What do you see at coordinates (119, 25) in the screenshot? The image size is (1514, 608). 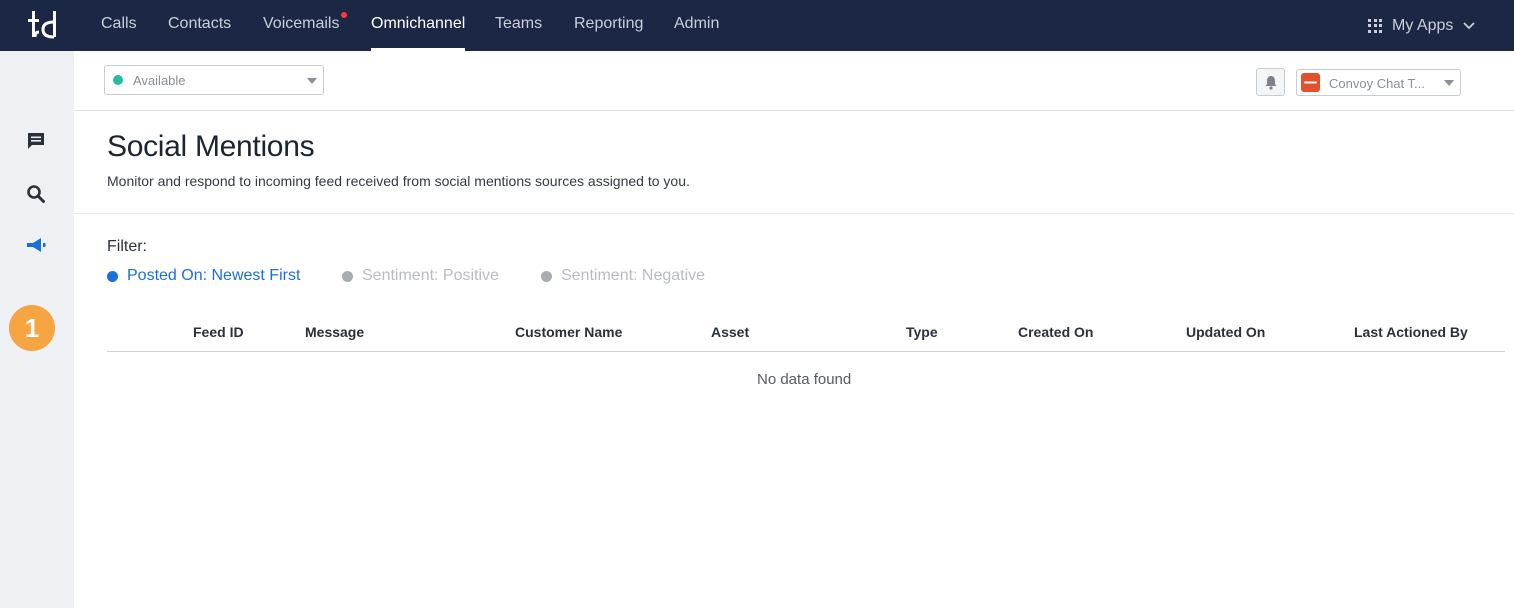 I see `nav-calls: Calls` at bounding box center [119, 25].